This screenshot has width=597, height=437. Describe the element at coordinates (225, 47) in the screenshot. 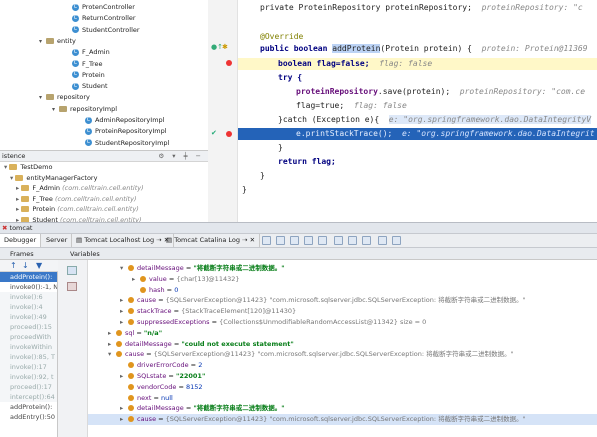

I see `lightbulb-icon: ✱` at that location.